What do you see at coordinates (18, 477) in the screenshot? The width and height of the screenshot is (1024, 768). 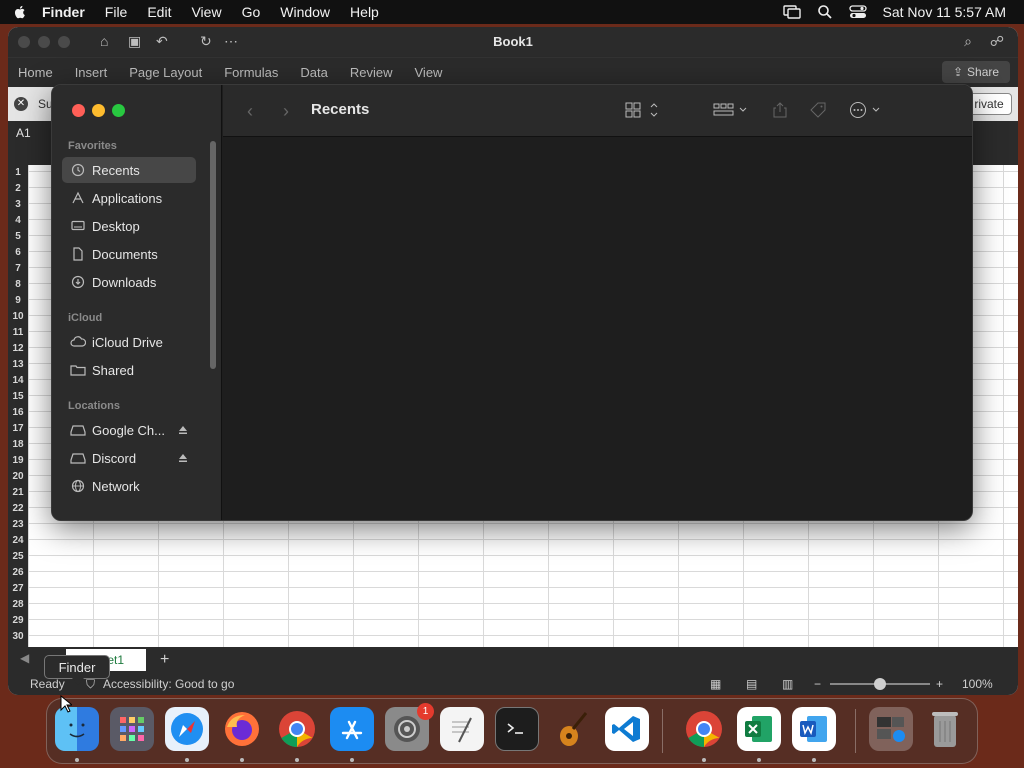 I see `row-number: 20` at bounding box center [18, 477].